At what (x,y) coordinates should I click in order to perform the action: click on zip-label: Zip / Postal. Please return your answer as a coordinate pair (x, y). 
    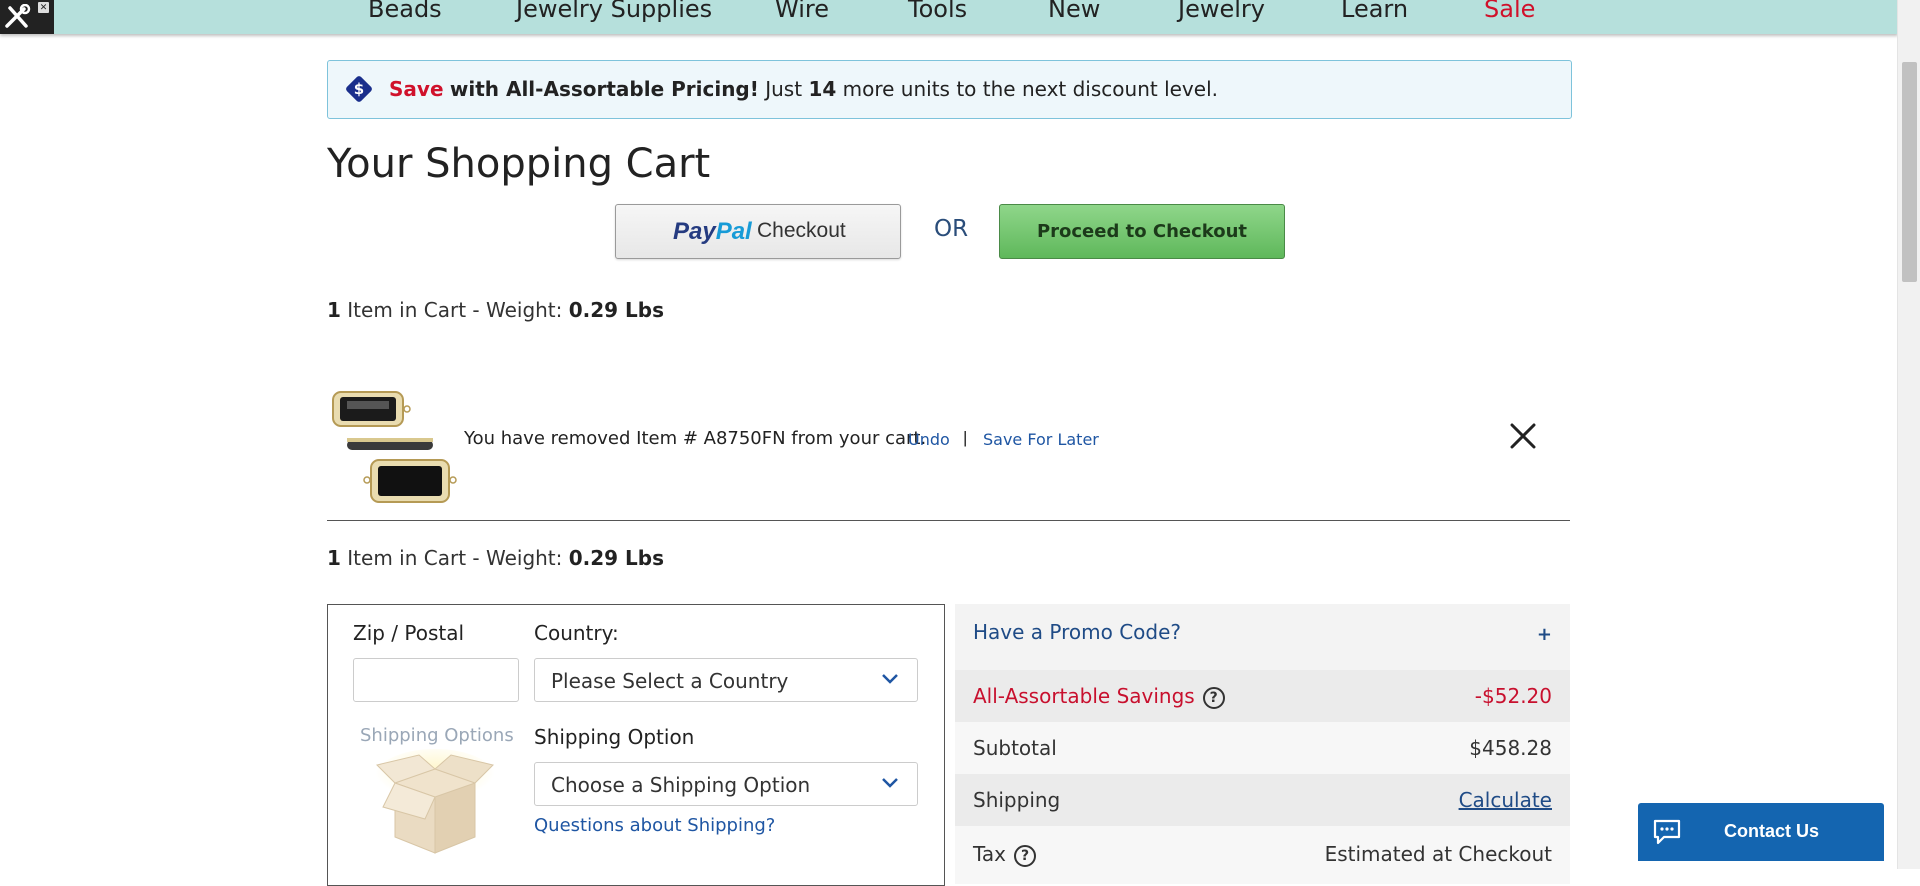
    Looking at the image, I should click on (409, 633).